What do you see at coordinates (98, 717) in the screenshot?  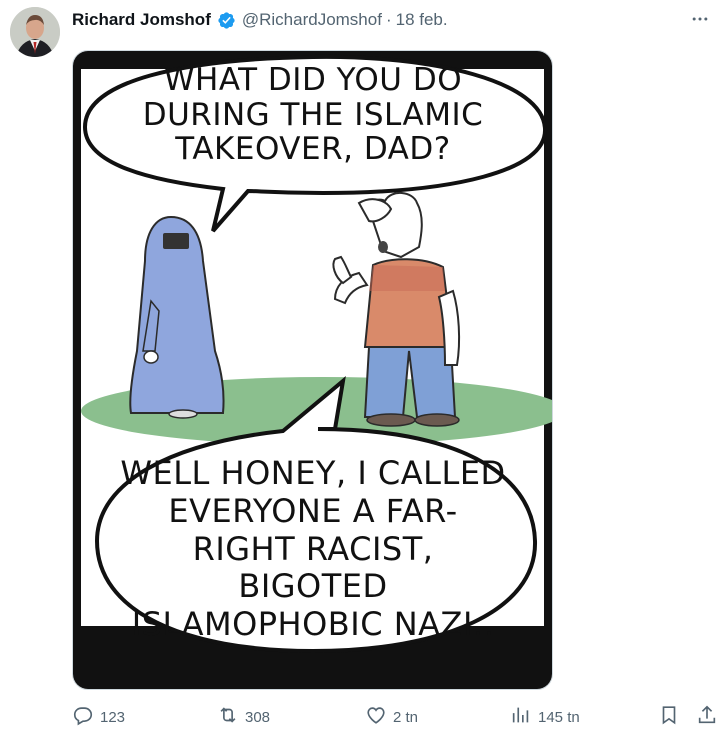 I see `reply-button: 123` at bounding box center [98, 717].